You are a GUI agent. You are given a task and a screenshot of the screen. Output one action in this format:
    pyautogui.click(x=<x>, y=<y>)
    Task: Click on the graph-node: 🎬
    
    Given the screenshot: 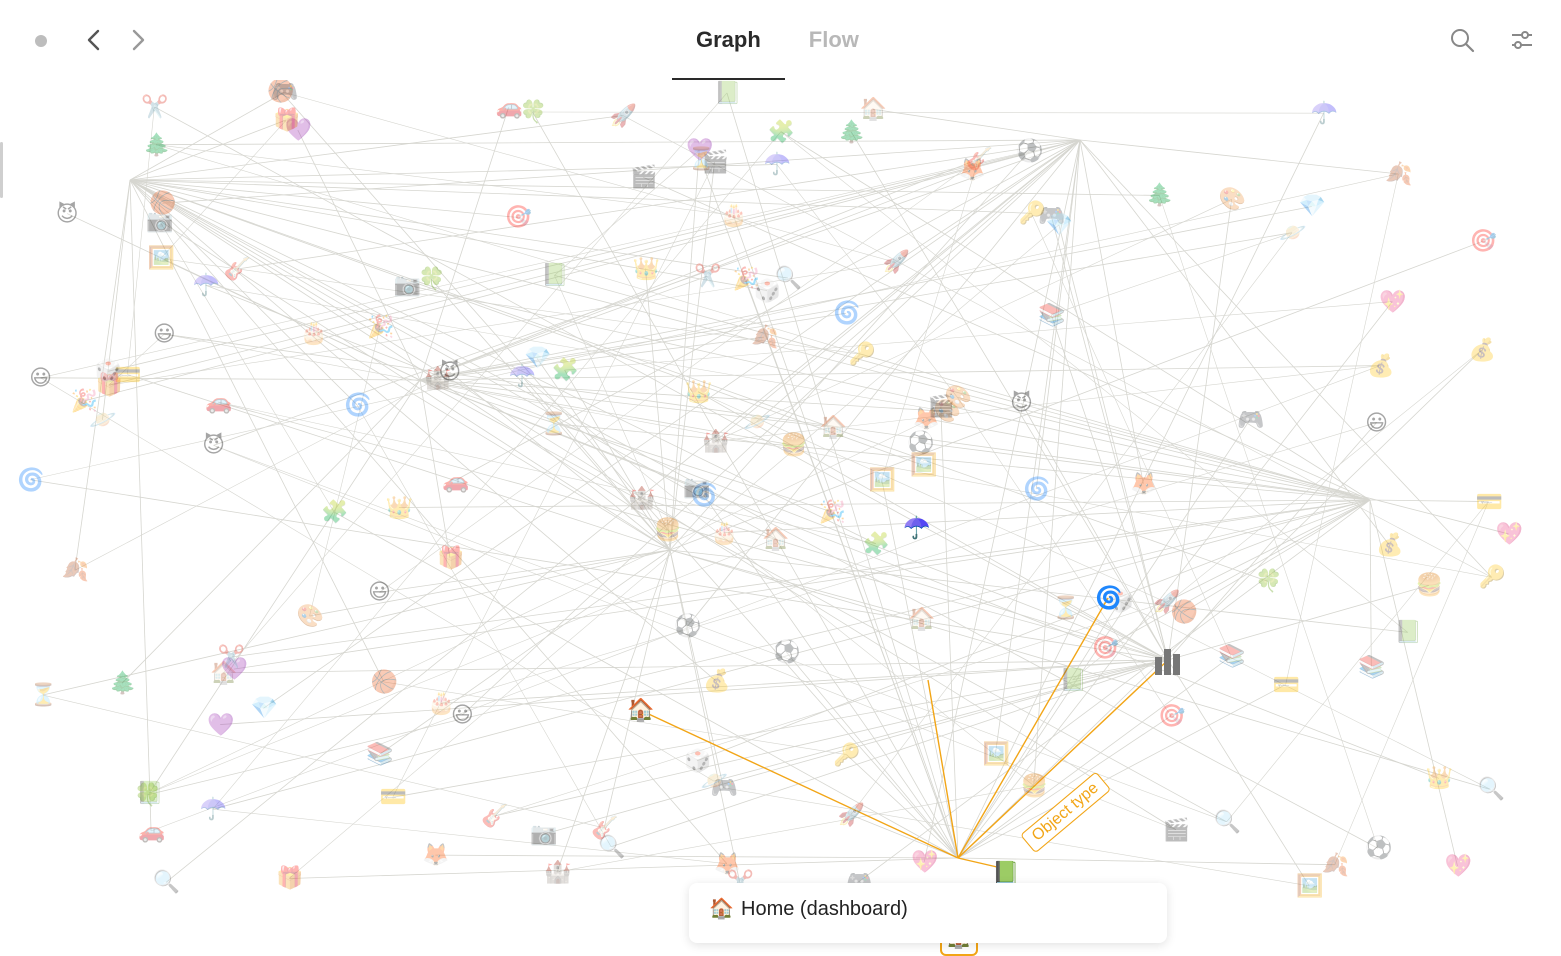 What is the action you would take?
    pyautogui.click(x=1176, y=830)
    